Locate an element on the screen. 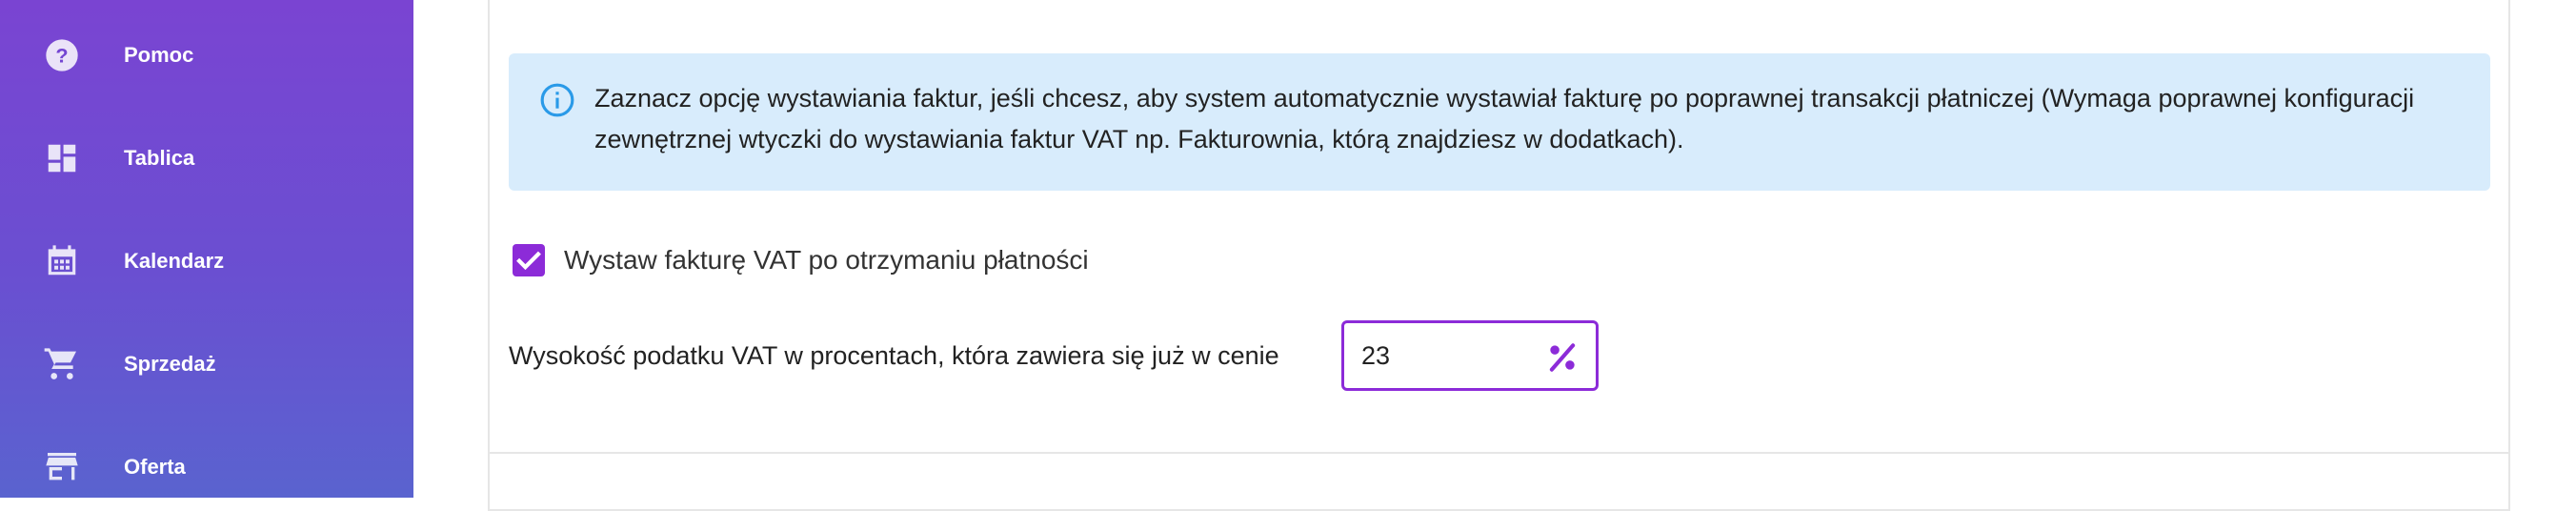 This screenshot has width=2576, height=511. info-icon is located at coordinates (557, 100).